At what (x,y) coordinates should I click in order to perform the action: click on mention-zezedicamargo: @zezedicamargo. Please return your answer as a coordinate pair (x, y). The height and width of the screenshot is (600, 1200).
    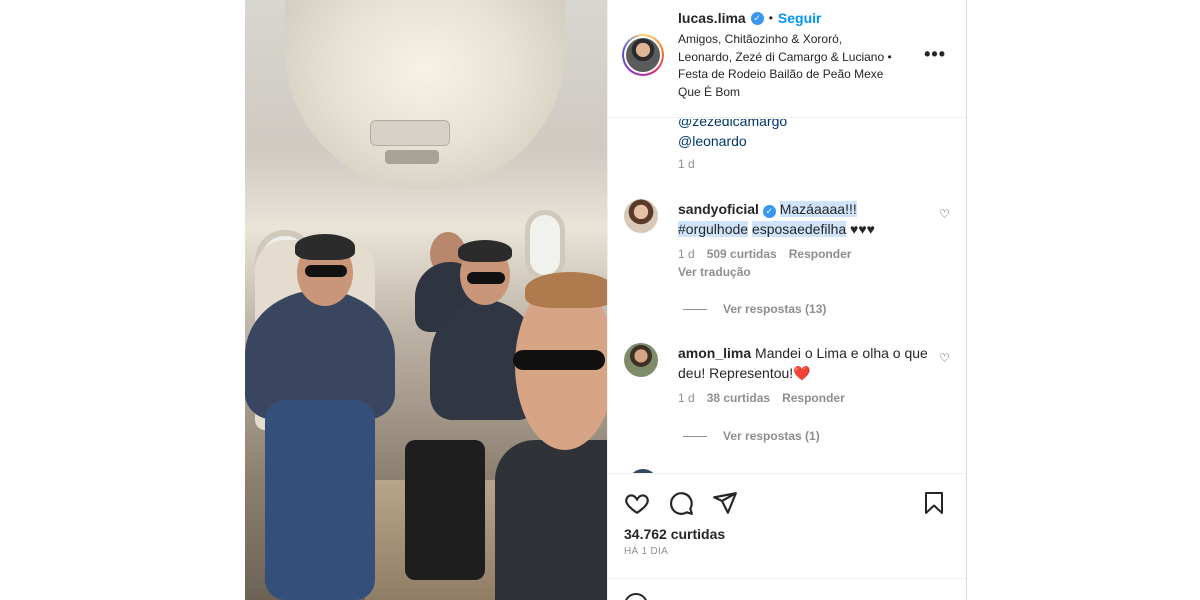
    Looking at the image, I should click on (732, 124).